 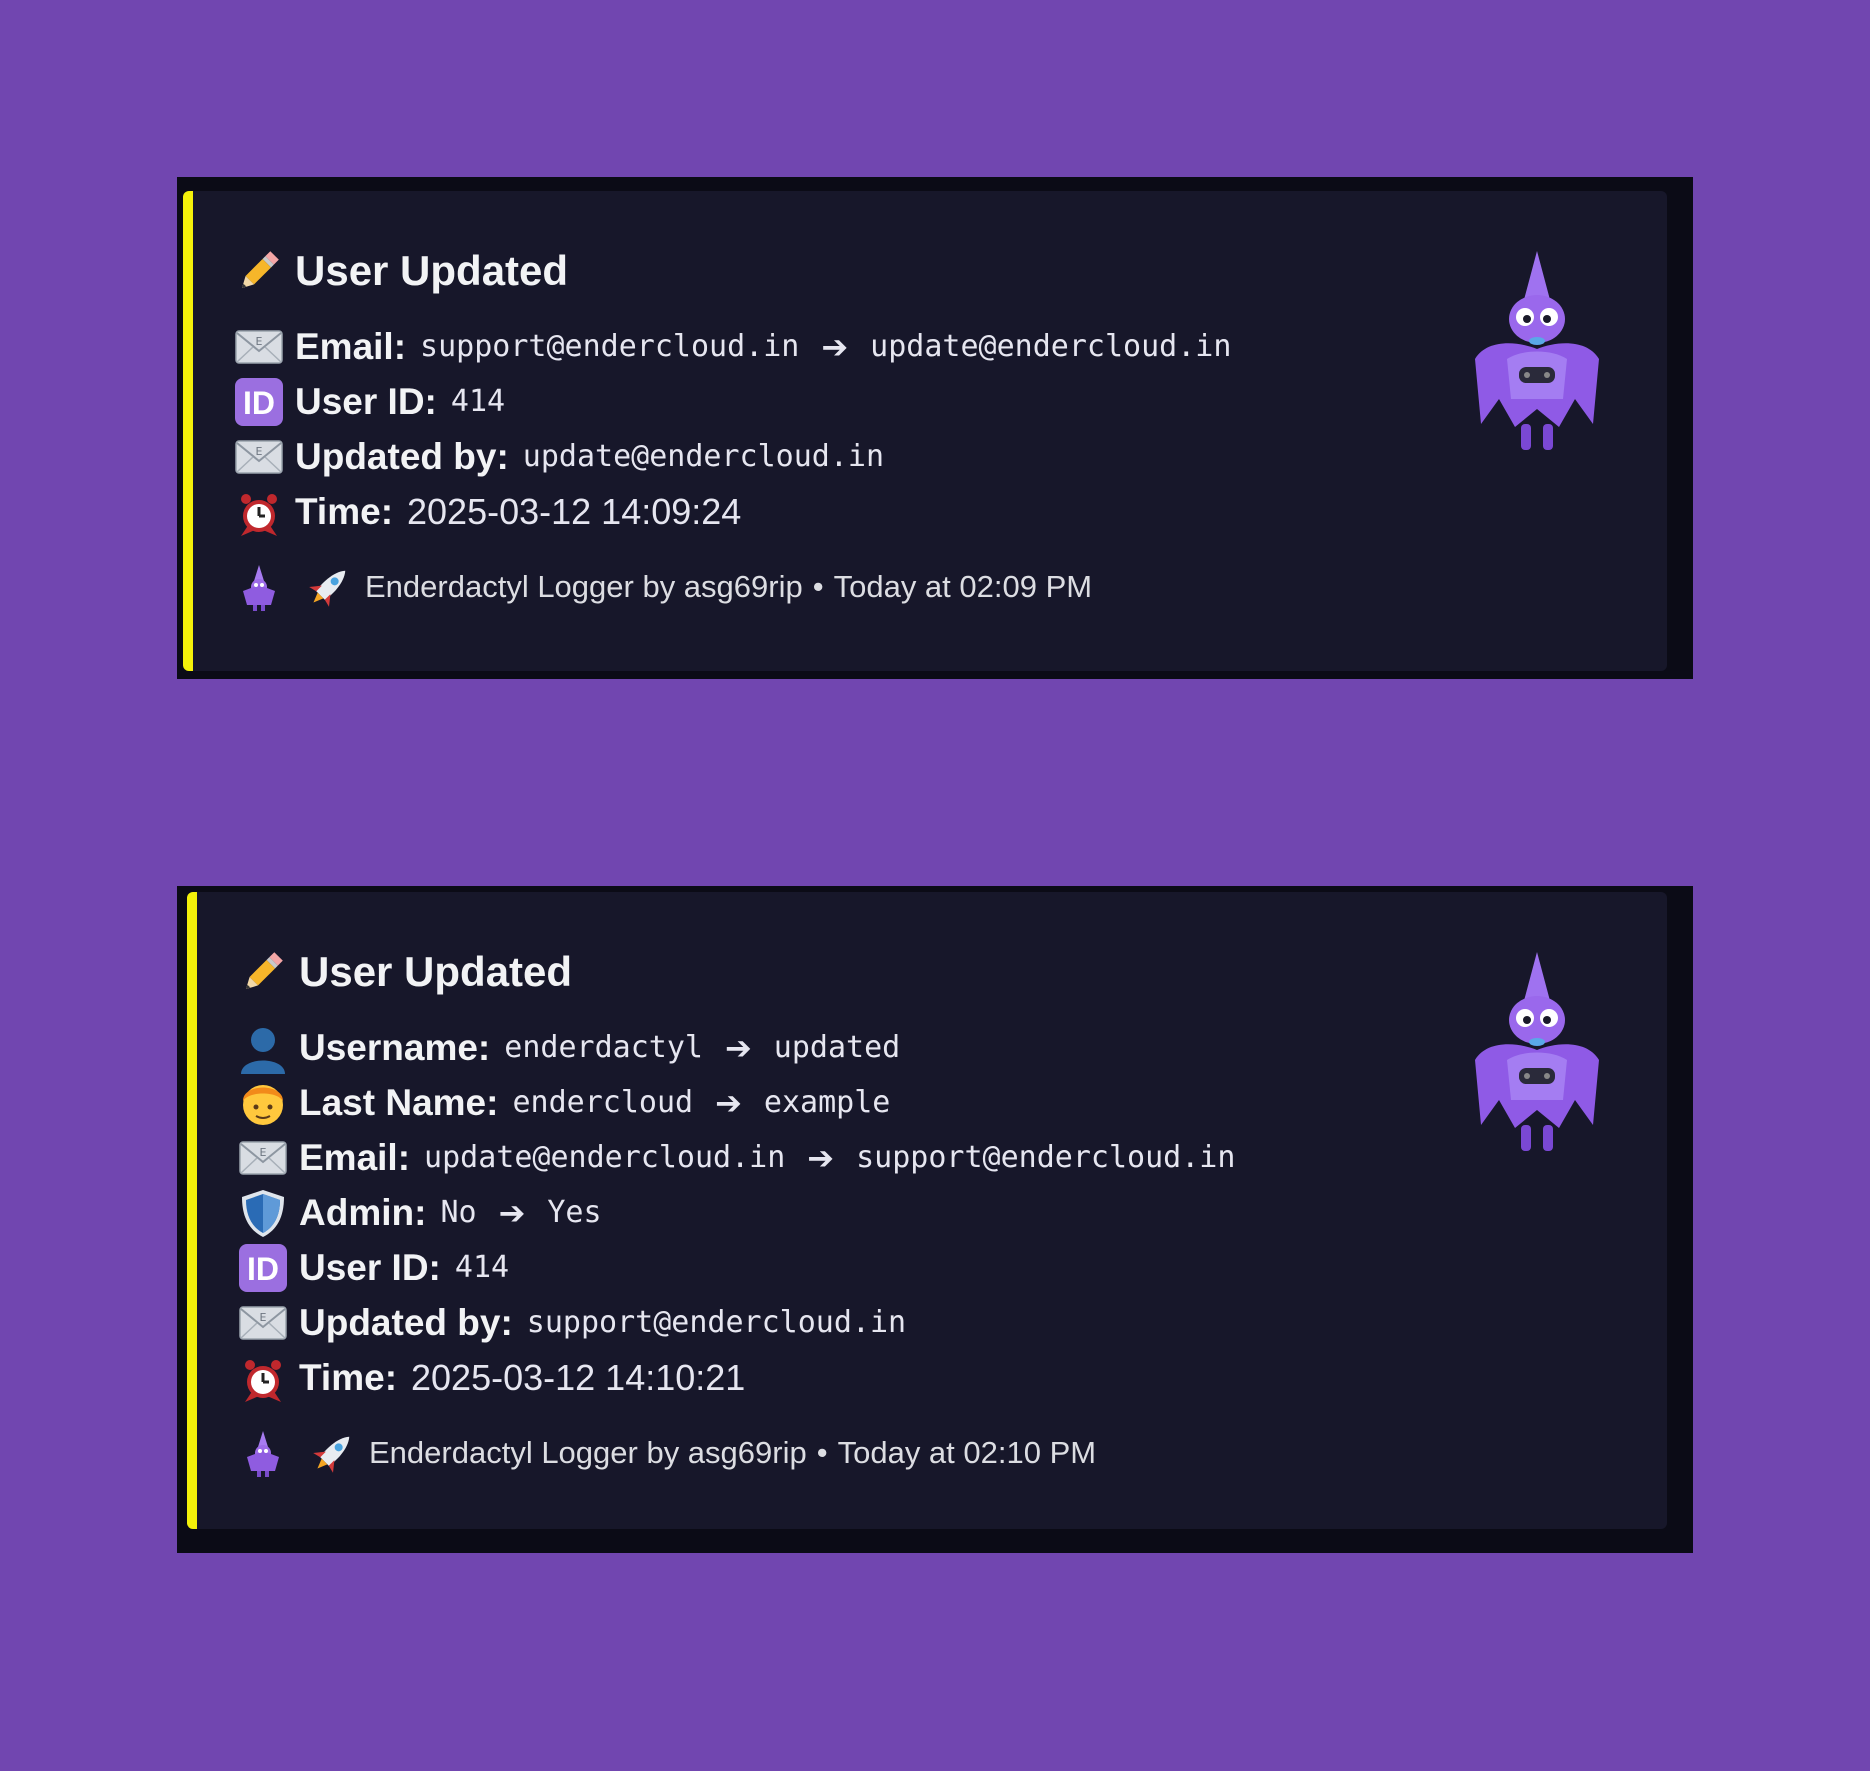 What do you see at coordinates (837, 1047) in the screenshot?
I see `field-new-value: updated` at bounding box center [837, 1047].